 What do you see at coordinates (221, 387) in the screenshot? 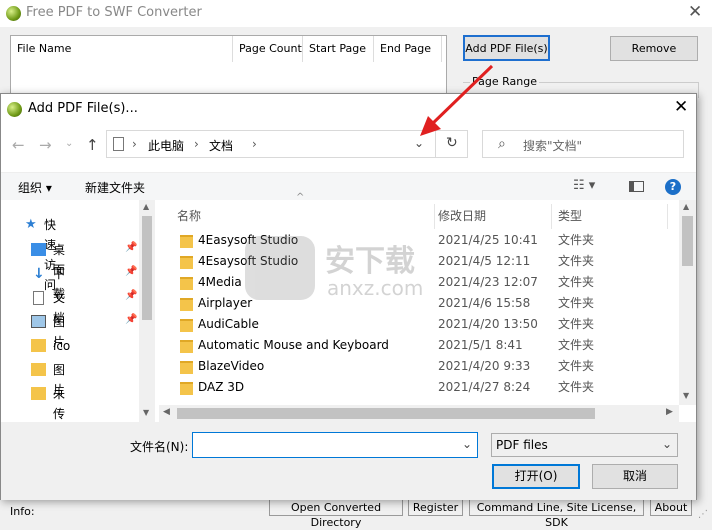
I see `file-name: DAZ 3D` at bounding box center [221, 387].